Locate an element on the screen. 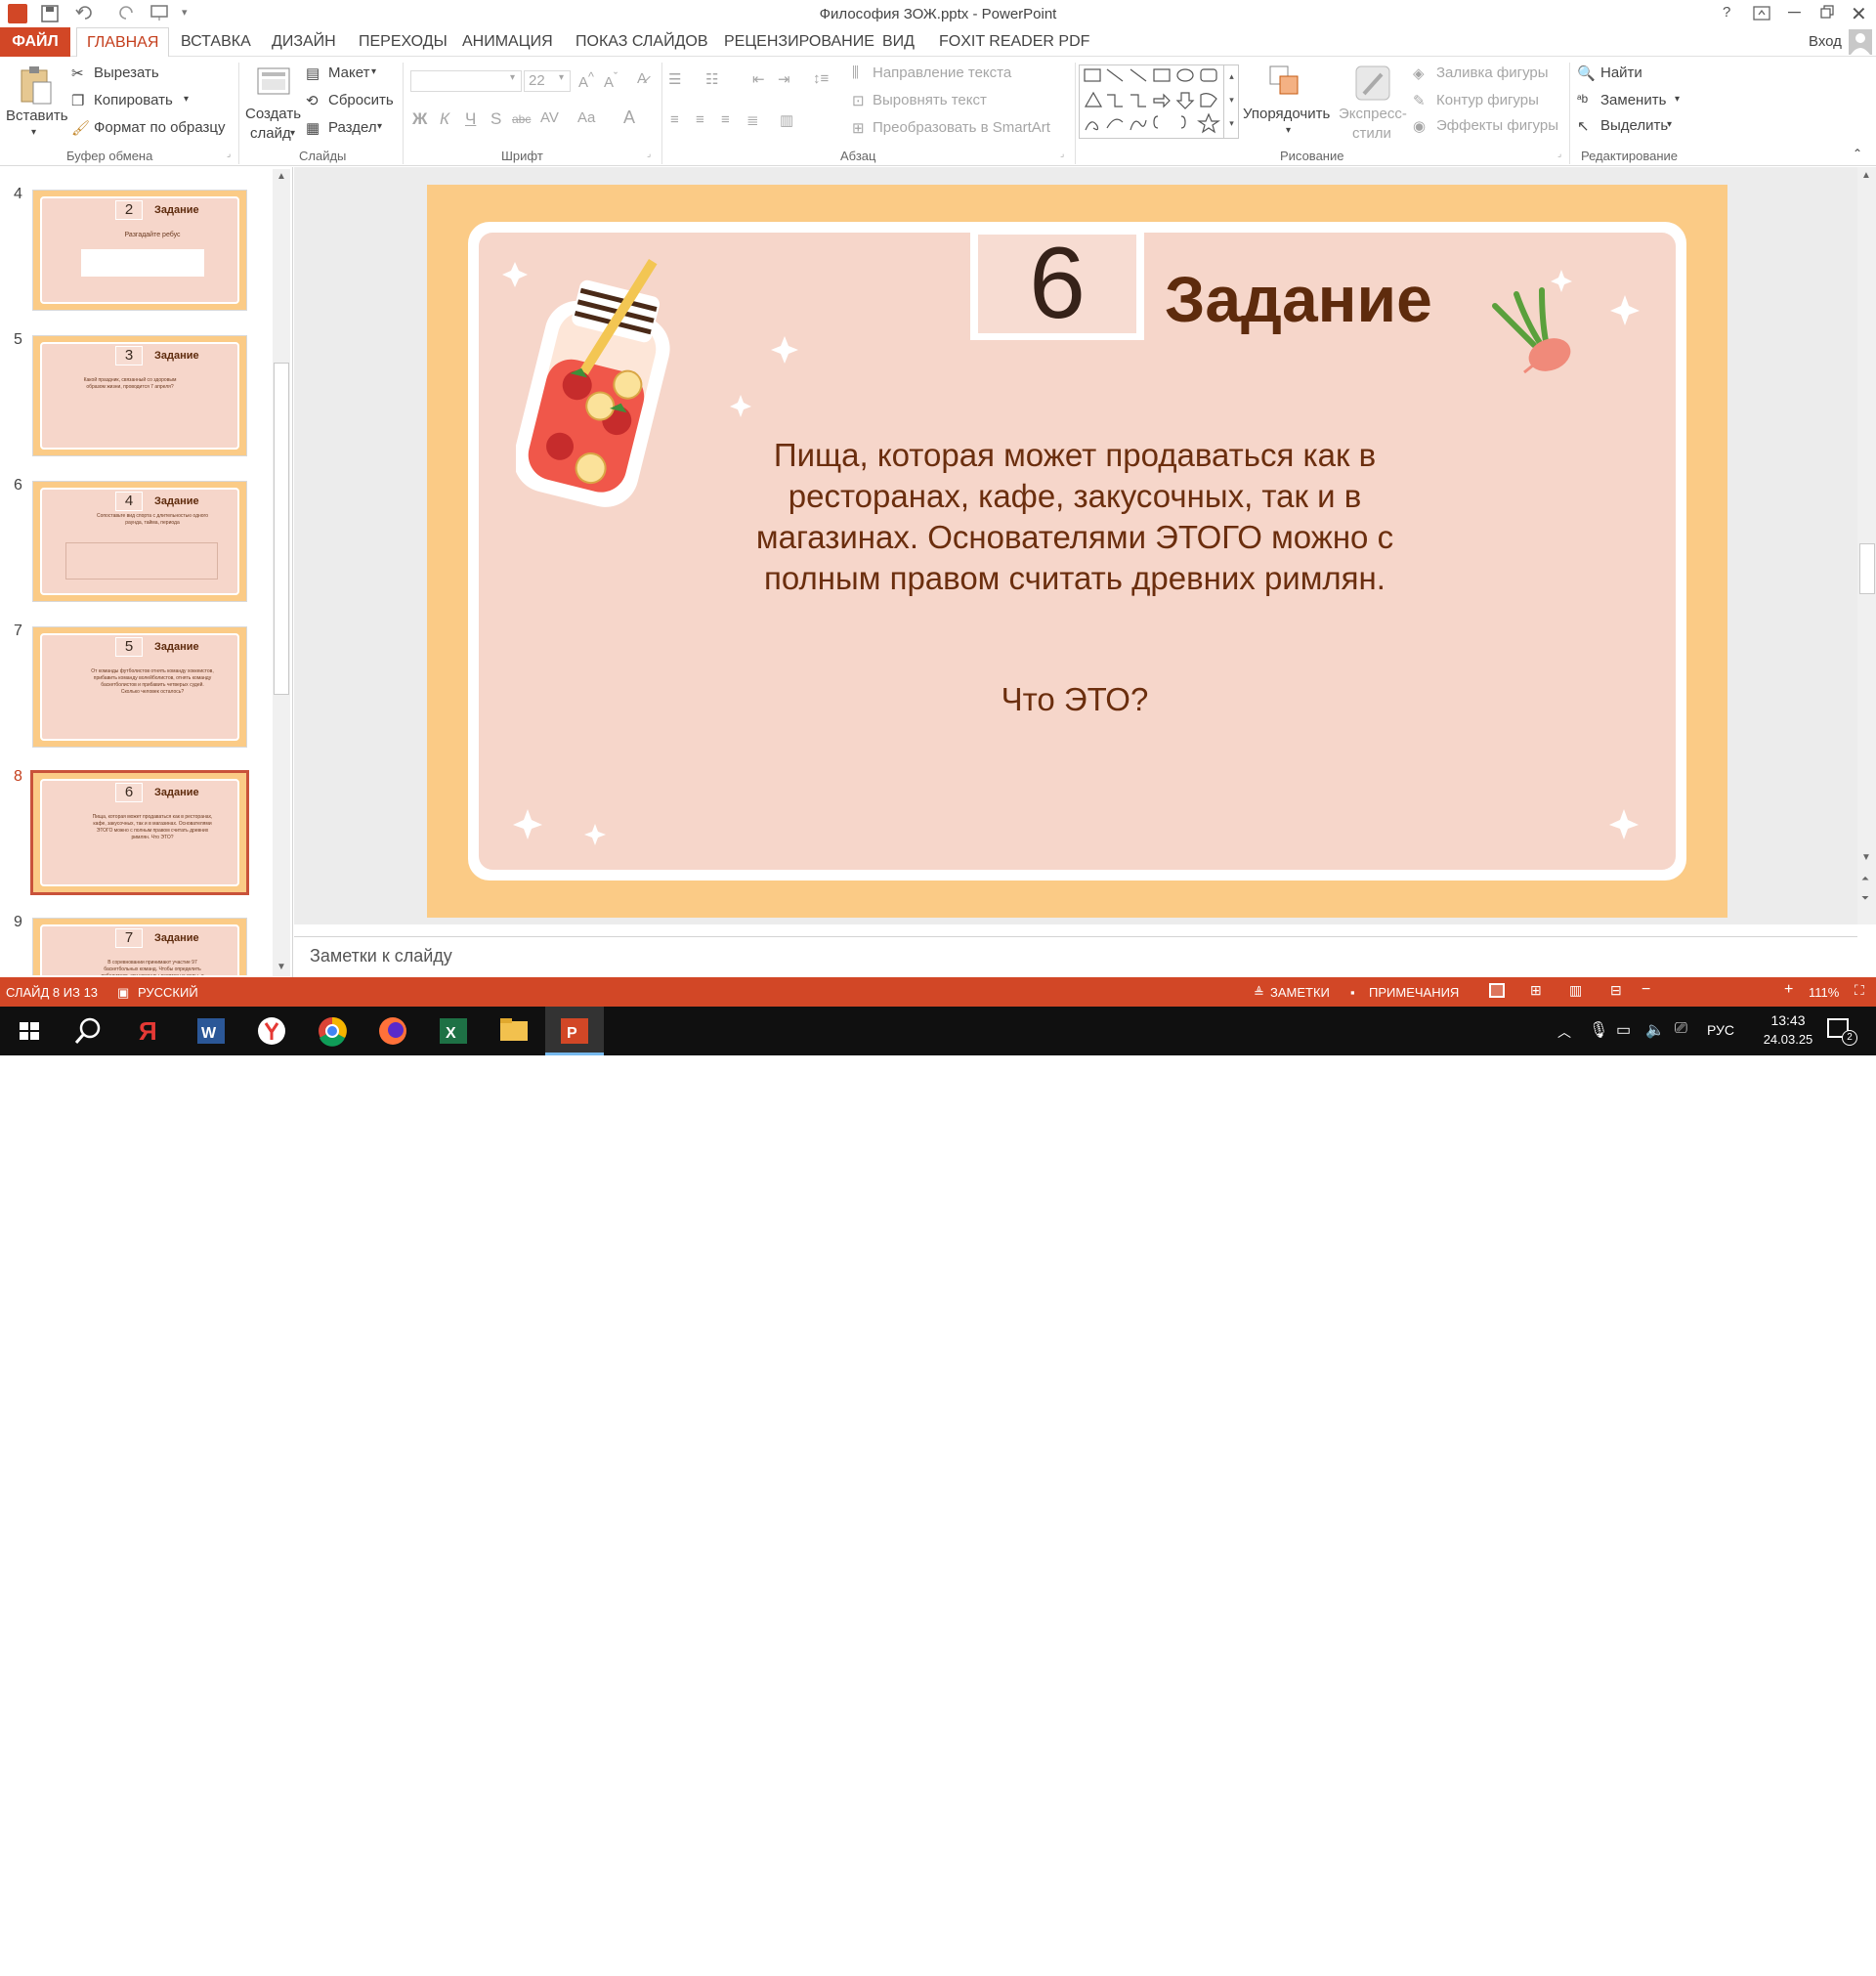  slide-question: Что ЭТО? is located at coordinates (1075, 699).